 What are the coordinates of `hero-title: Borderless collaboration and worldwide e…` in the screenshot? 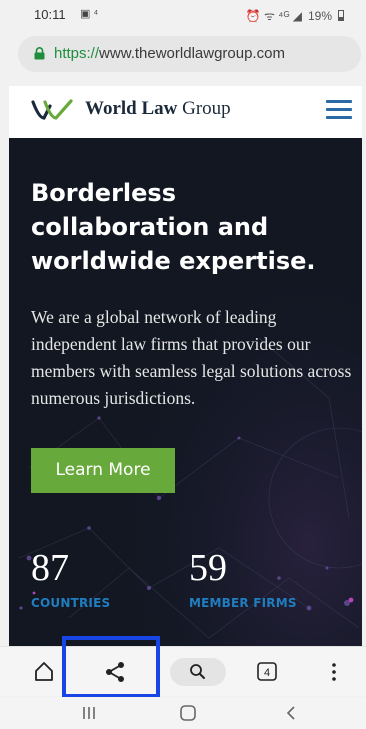 It's located at (173, 227).